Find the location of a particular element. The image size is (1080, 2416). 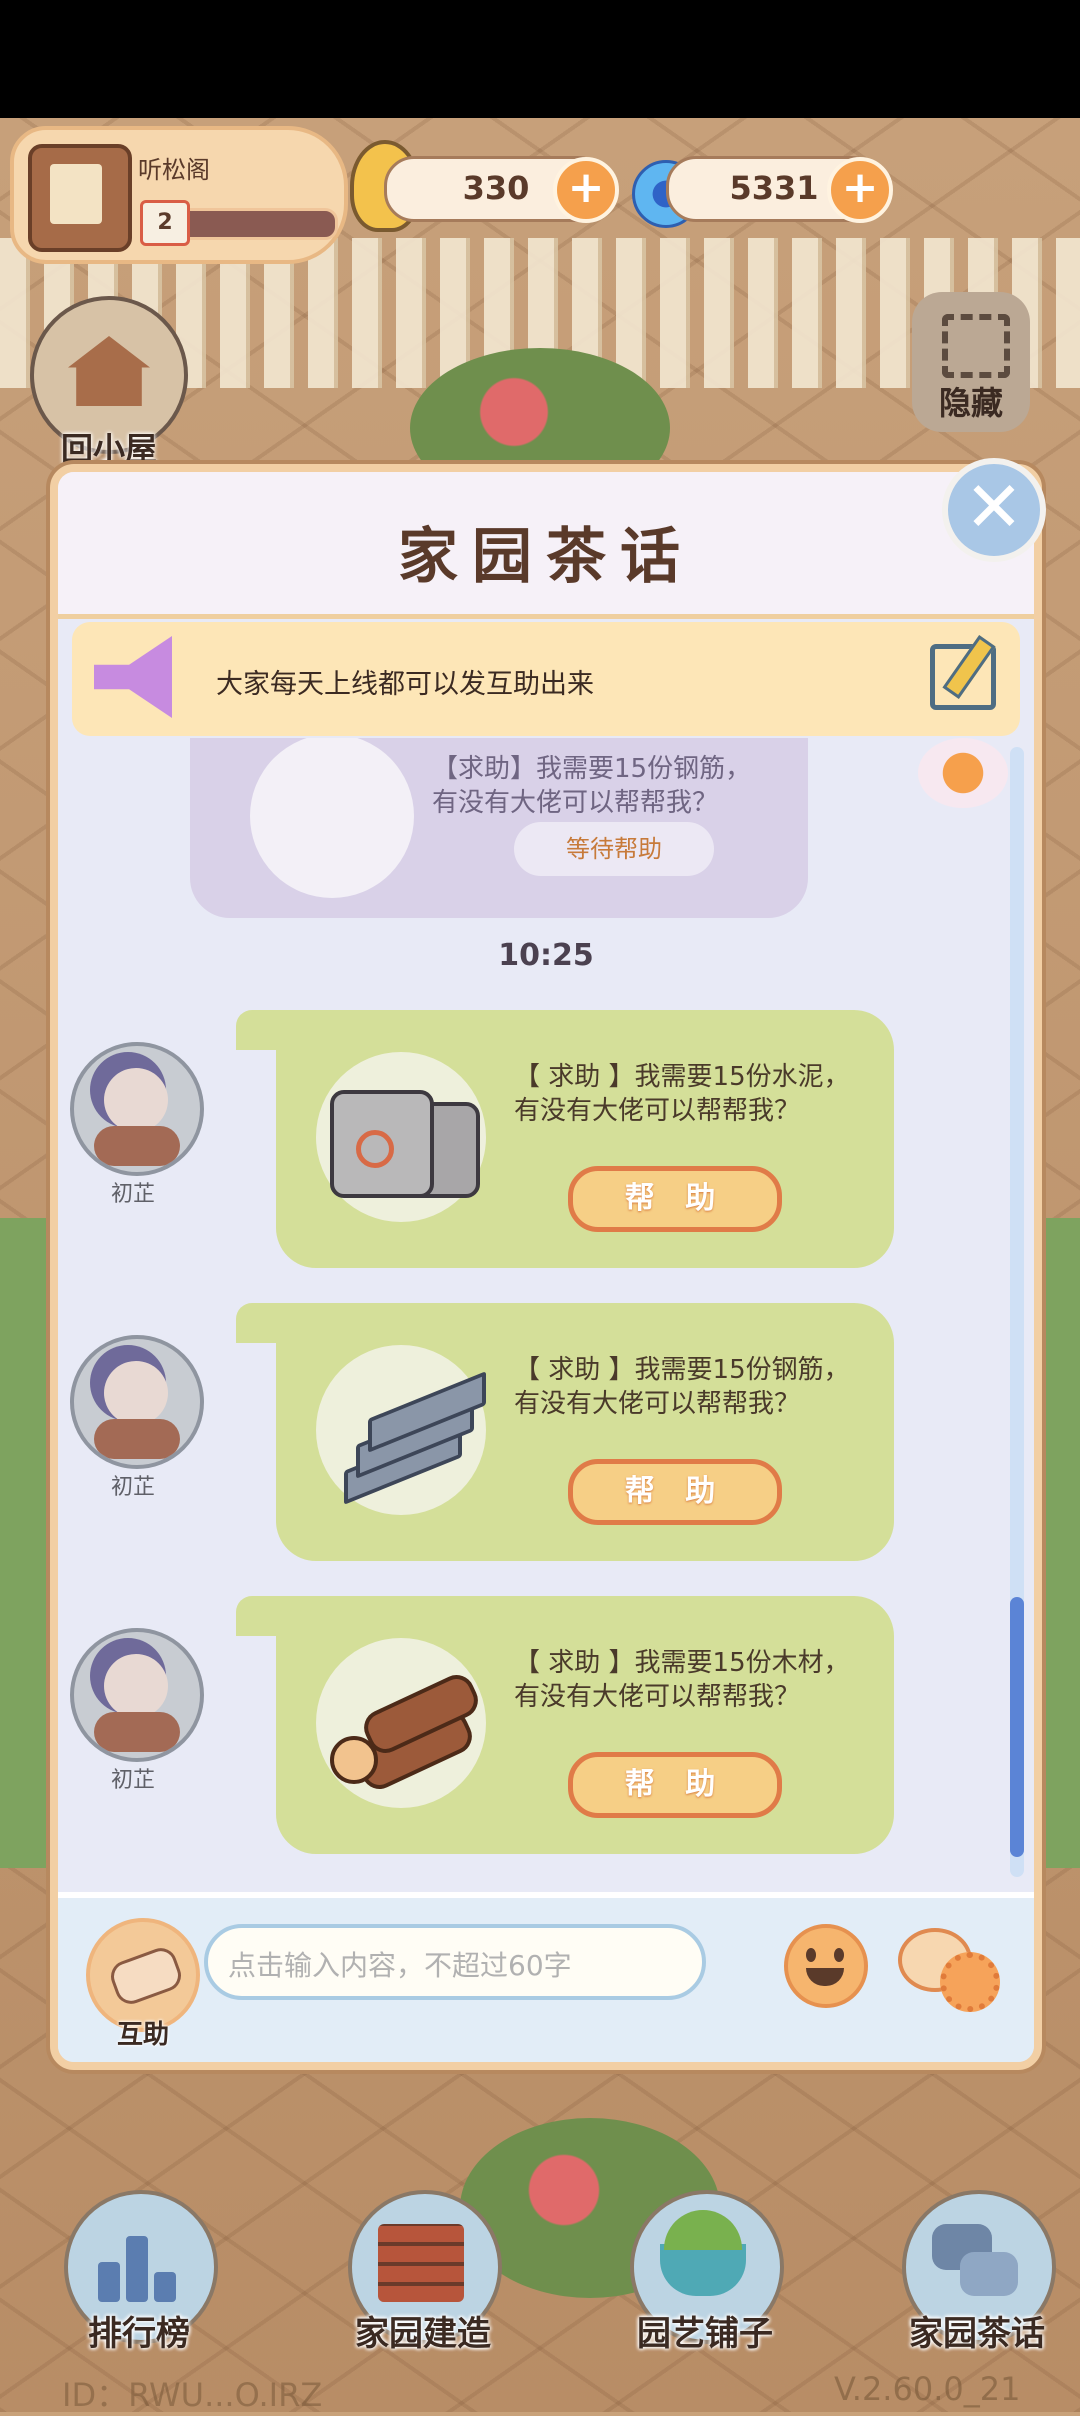

message-bubble: 【 求助 】我需要15份水泥， 有没有大佬可以帮帮我？ 帮 助 is located at coordinates (565, 1139).